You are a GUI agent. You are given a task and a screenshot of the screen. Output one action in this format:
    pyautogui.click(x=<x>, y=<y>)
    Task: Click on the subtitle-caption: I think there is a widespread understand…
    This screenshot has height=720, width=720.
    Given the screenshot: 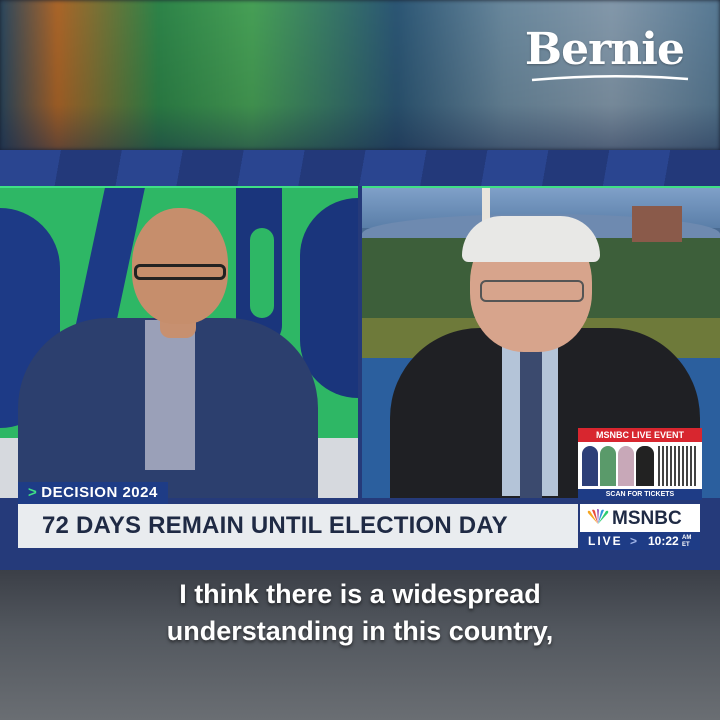 What is the action you would take?
    pyautogui.click(x=360, y=613)
    